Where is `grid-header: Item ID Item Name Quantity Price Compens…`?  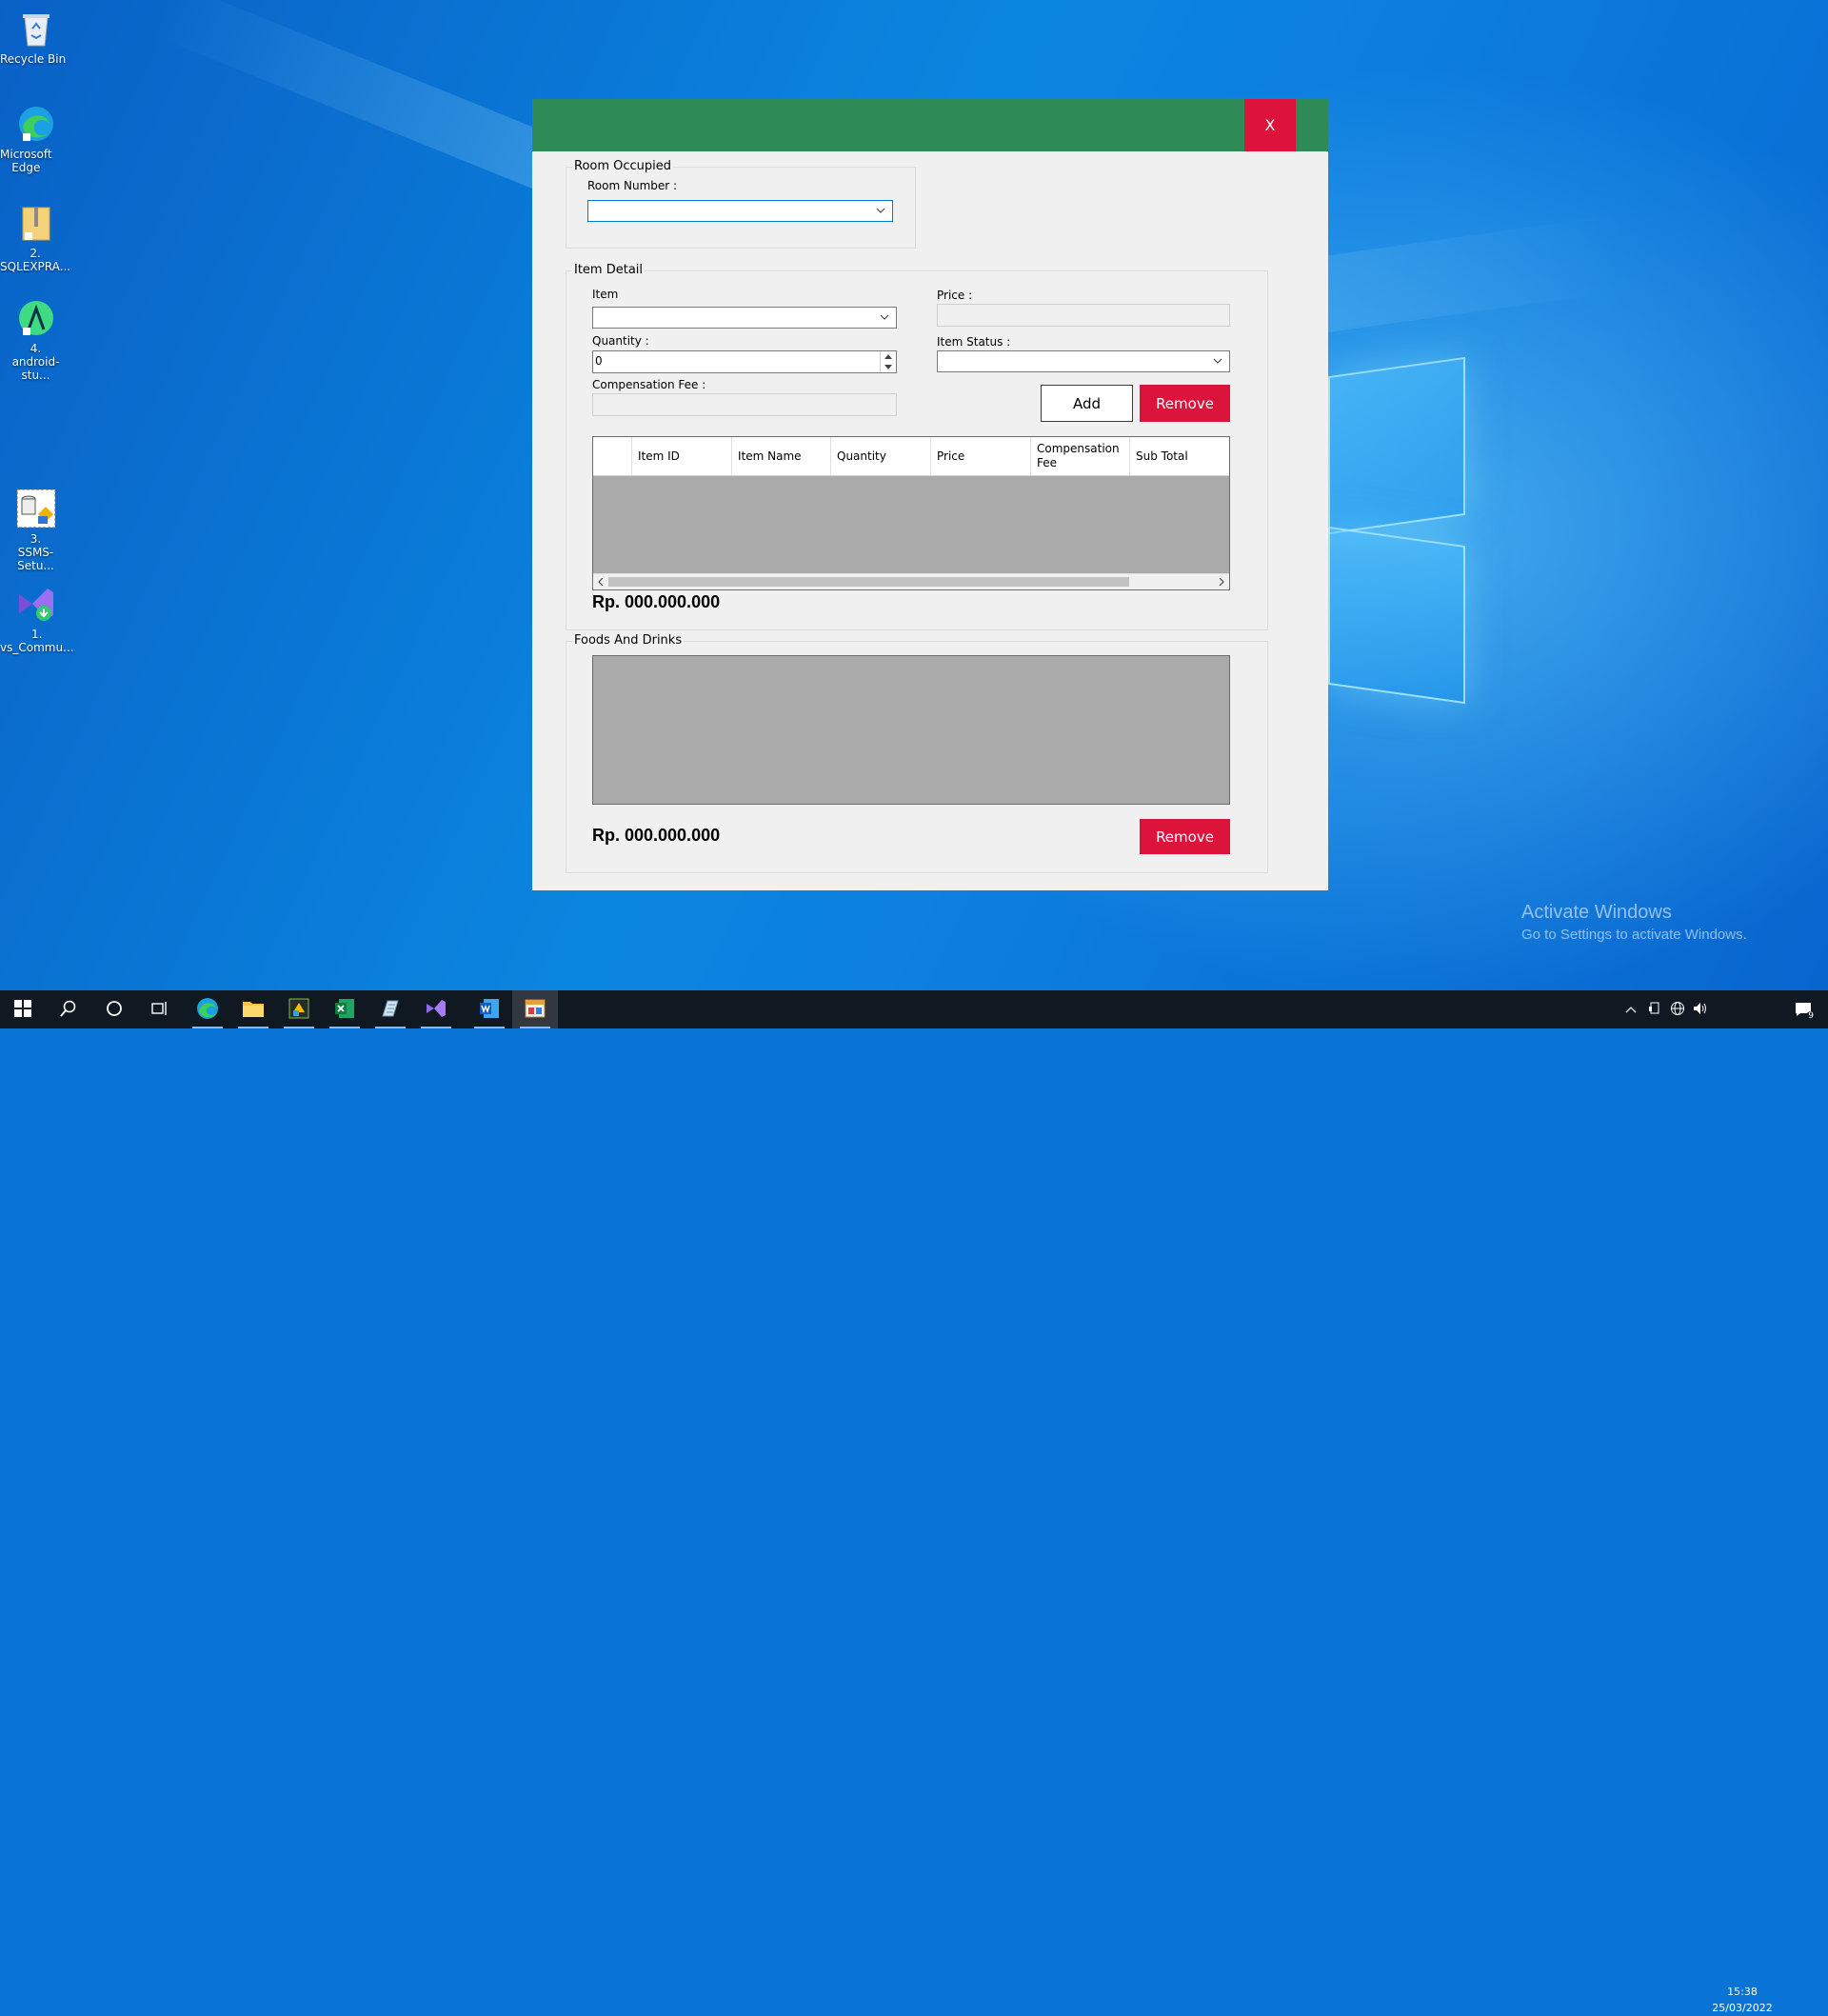 grid-header: Item ID Item Name Quantity Price Compens… is located at coordinates (911, 456).